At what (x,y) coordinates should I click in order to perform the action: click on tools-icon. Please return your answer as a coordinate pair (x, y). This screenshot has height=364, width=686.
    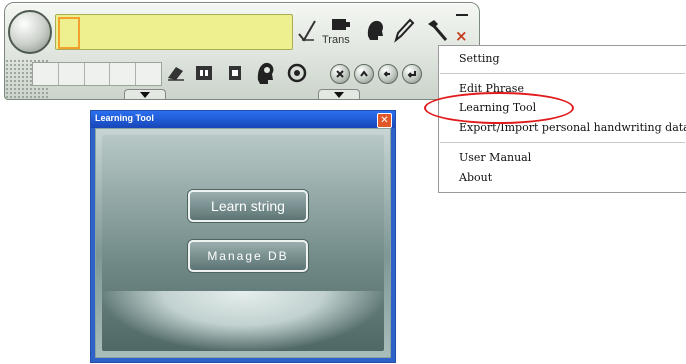
    Looking at the image, I should click on (437, 30).